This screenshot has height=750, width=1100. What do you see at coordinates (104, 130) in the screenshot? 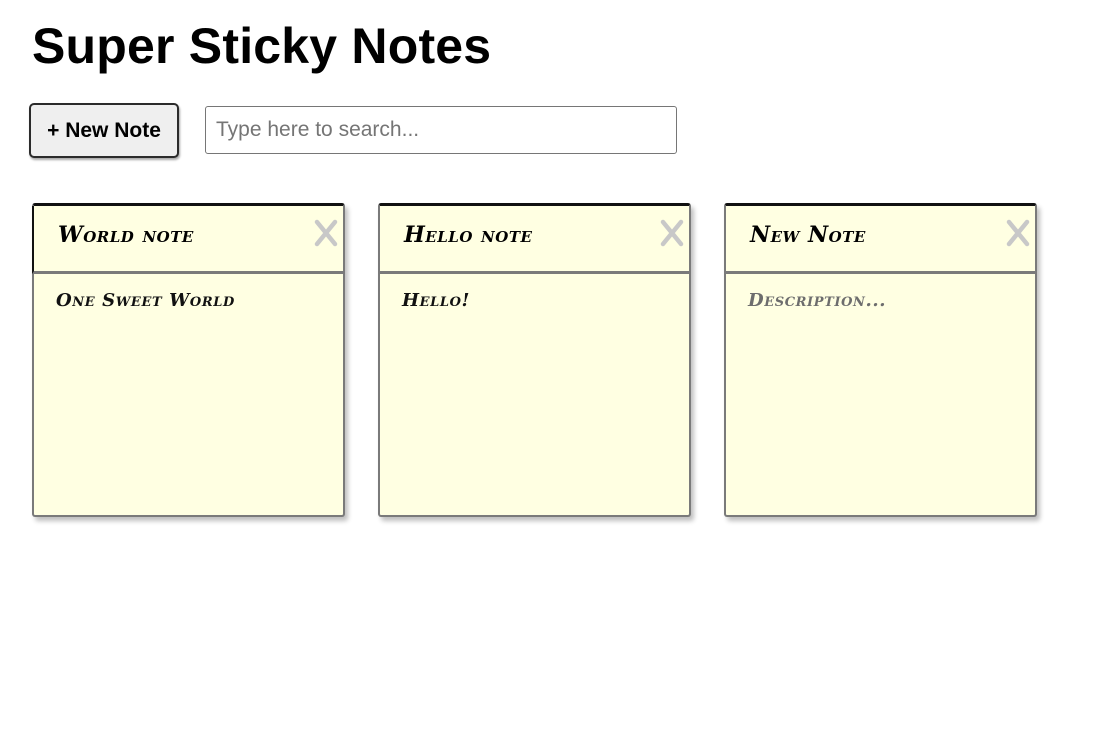
I see `new-note-button: + New Note` at bounding box center [104, 130].